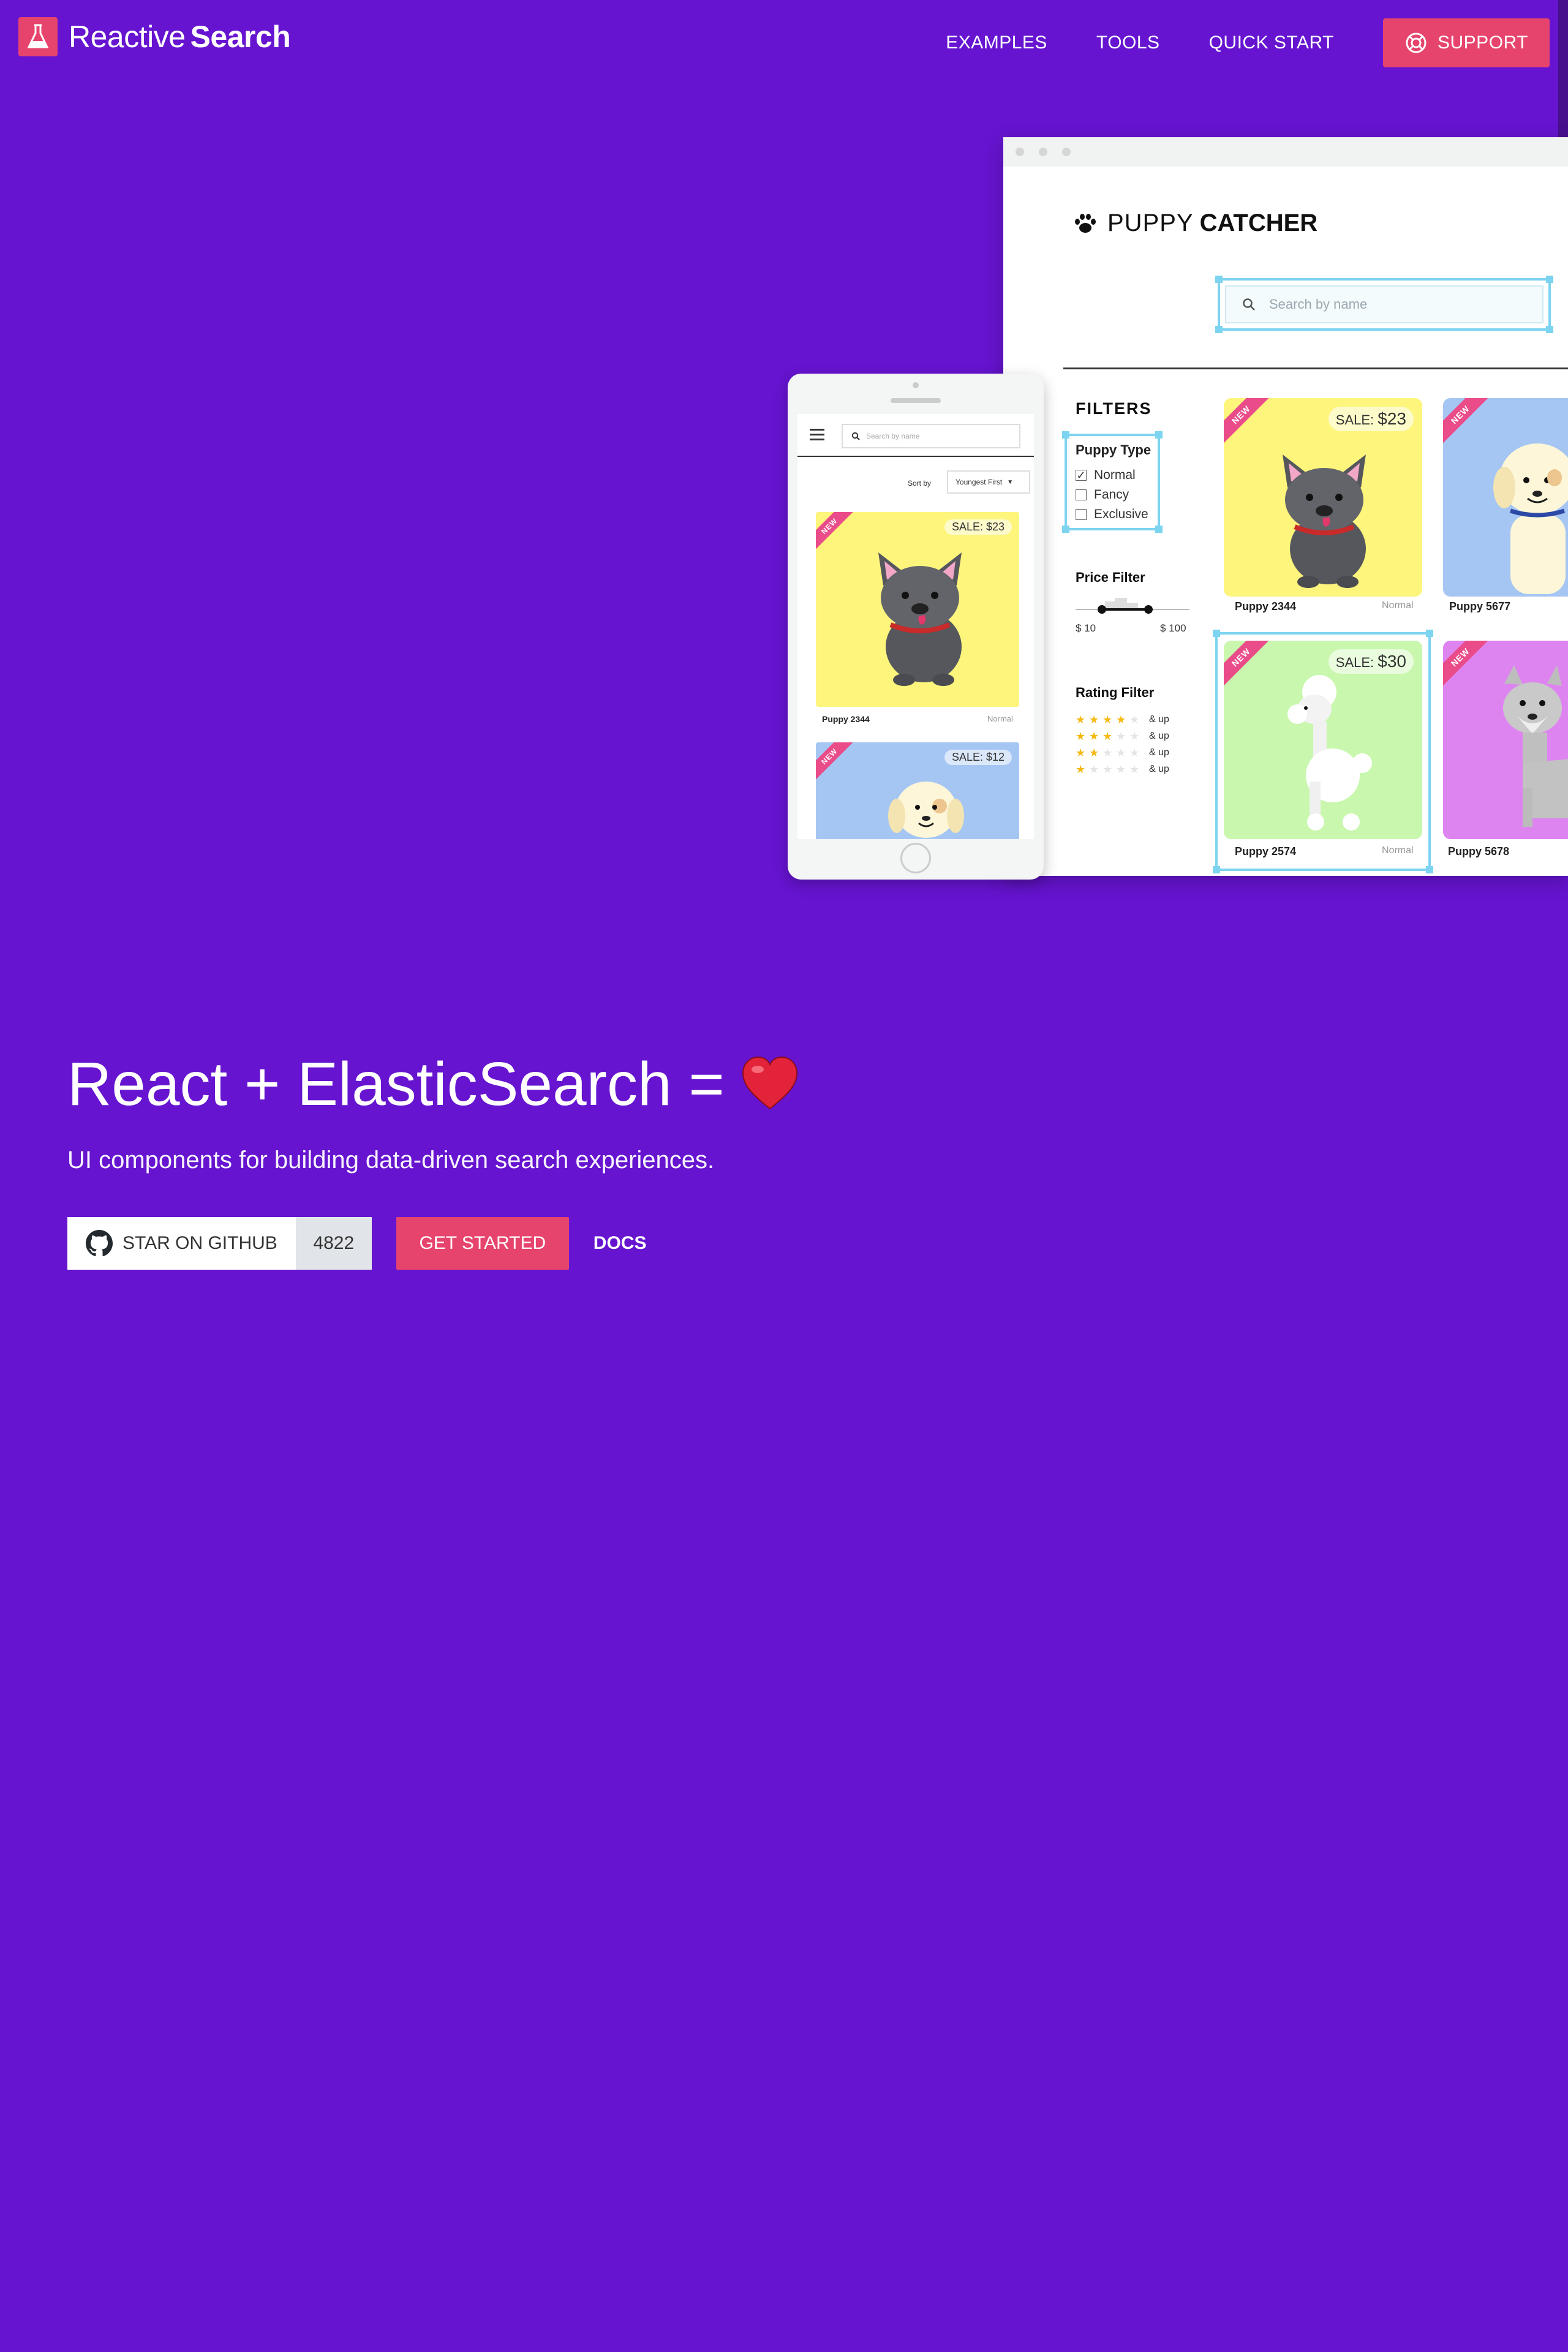 This screenshot has height=2352, width=1568. I want to click on puppy-type-option-exclusive: Exclusive, so click(1112, 514).